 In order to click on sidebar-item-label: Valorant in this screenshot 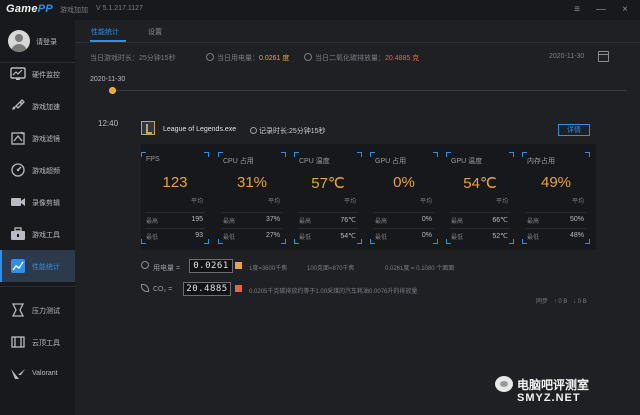, I will do `click(45, 373)`.